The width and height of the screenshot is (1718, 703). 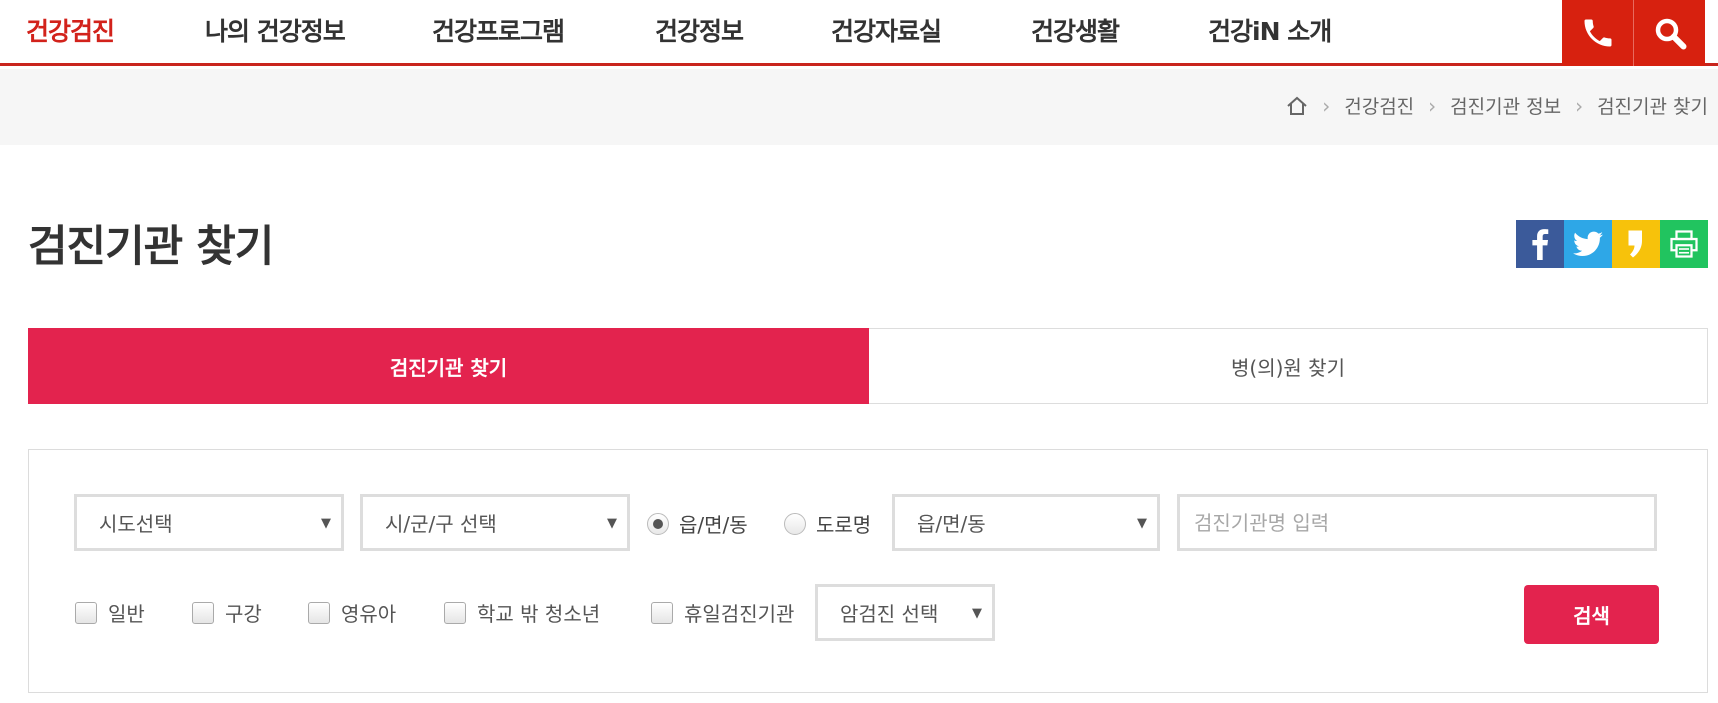 What do you see at coordinates (1652, 107) in the screenshot?
I see `breadcrumb-item-current: 검진기관 찾기` at bounding box center [1652, 107].